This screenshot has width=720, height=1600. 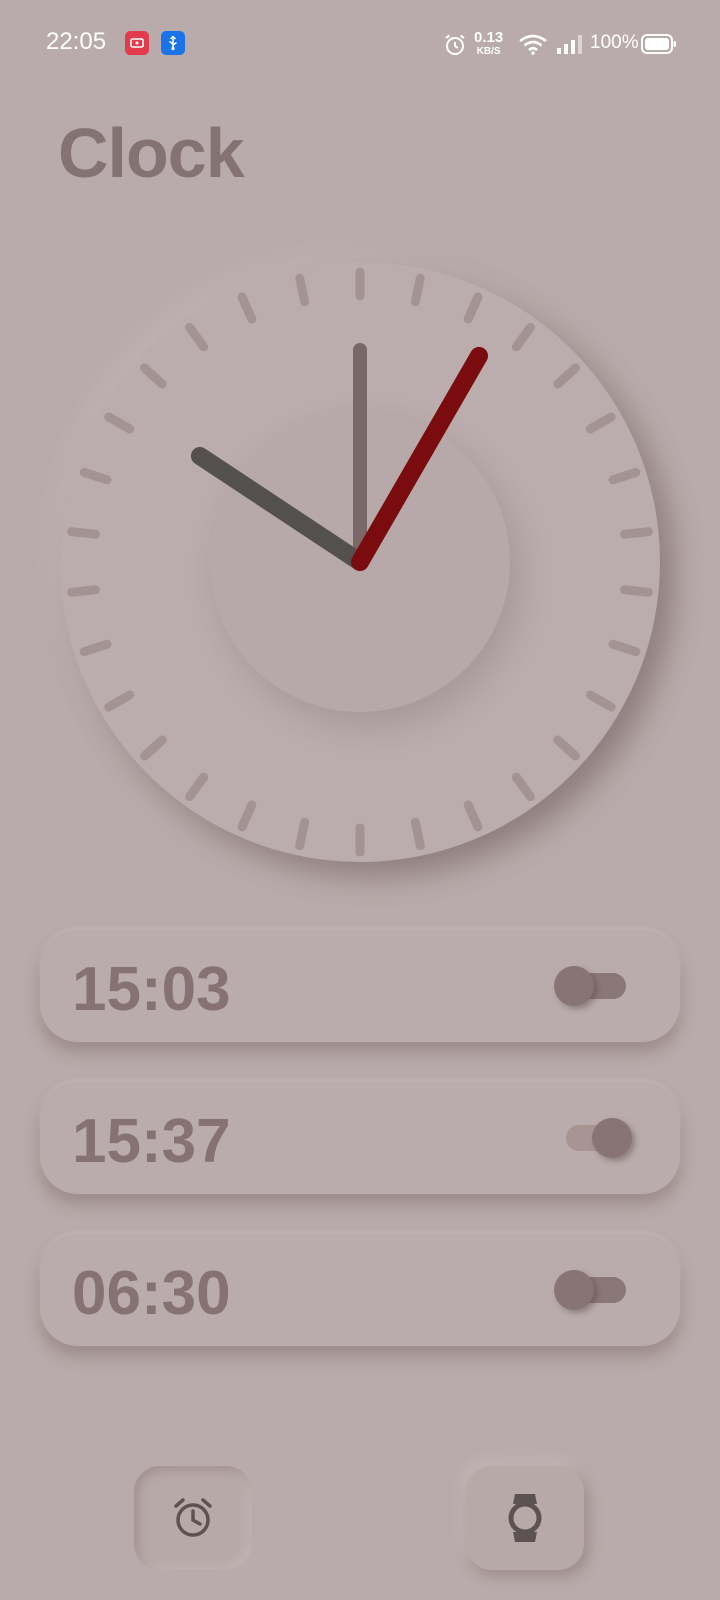 What do you see at coordinates (137, 43) in the screenshot?
I see `screen-record-icon` at bounding box center [137, 43].